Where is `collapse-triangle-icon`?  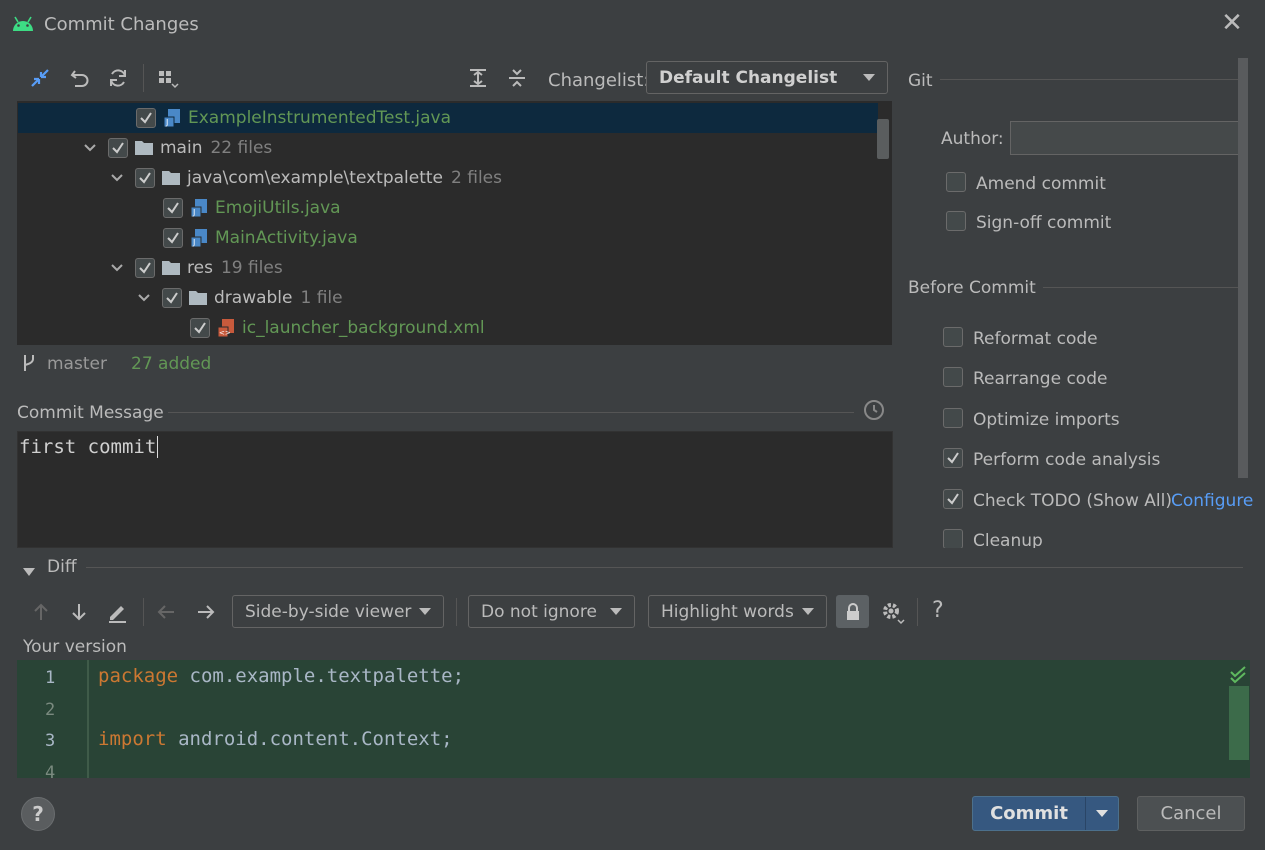 collapse-triangle-icon is located at coordinates (29, 572).